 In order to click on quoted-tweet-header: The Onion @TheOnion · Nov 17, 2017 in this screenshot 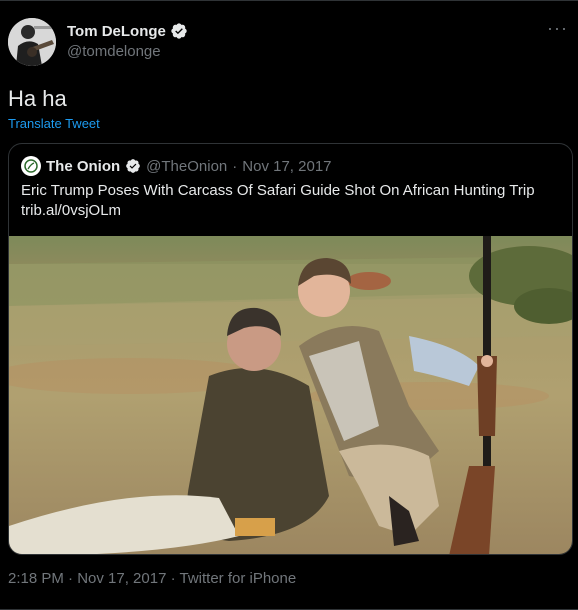, I will do `click(176, 166)`.